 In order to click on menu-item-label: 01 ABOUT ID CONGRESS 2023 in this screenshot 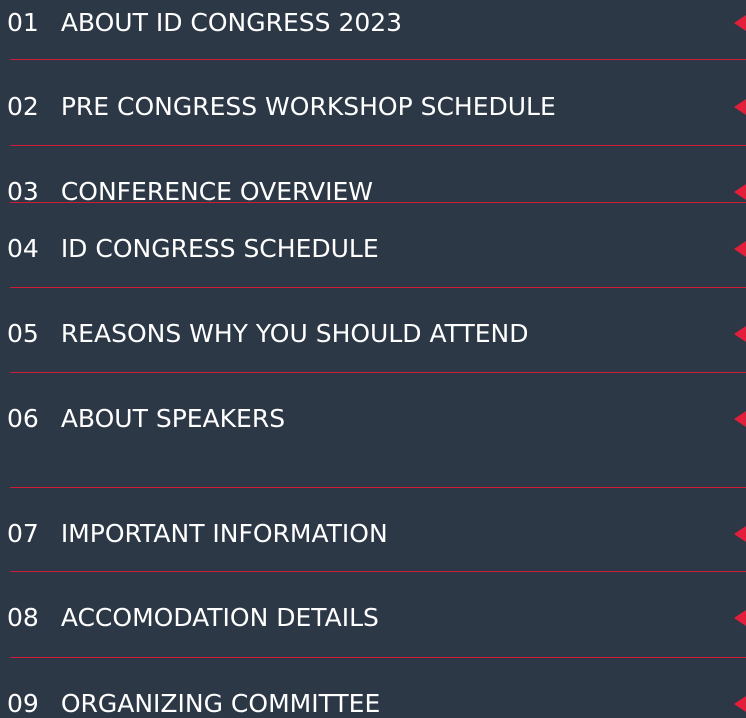, I will do `click(204, 23)`.